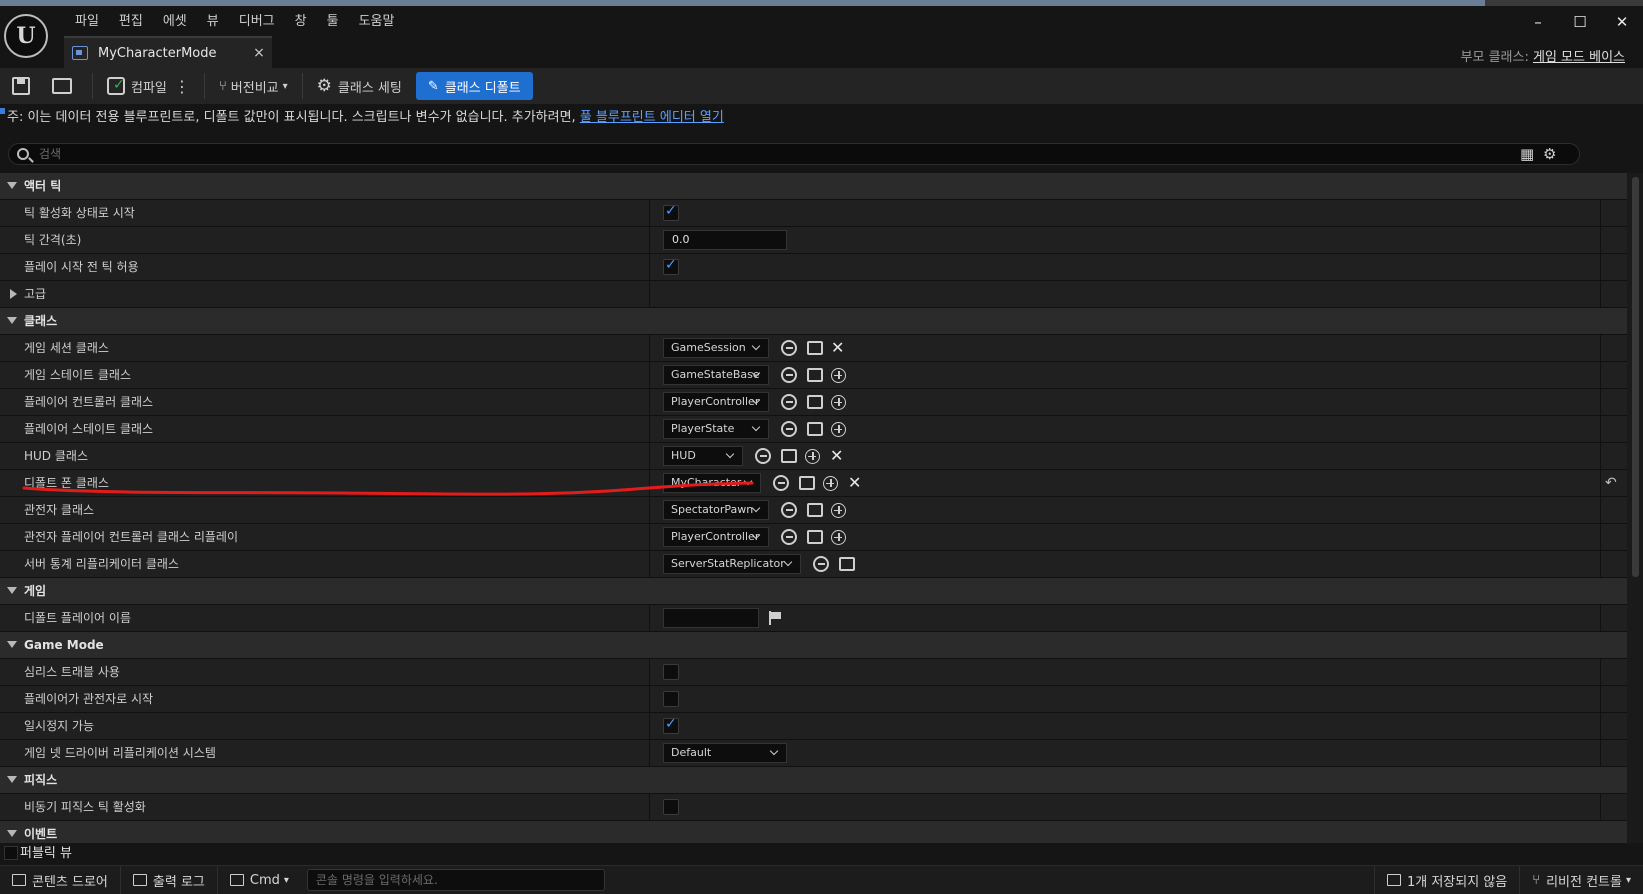 Image resolution: width=1643 pixels, height=894 pixels. What do you see at coordinates (732, 564) in the screenshot?
I see `server-stat-combo: ServerStatReplicator` at bounding box center [732, 564].